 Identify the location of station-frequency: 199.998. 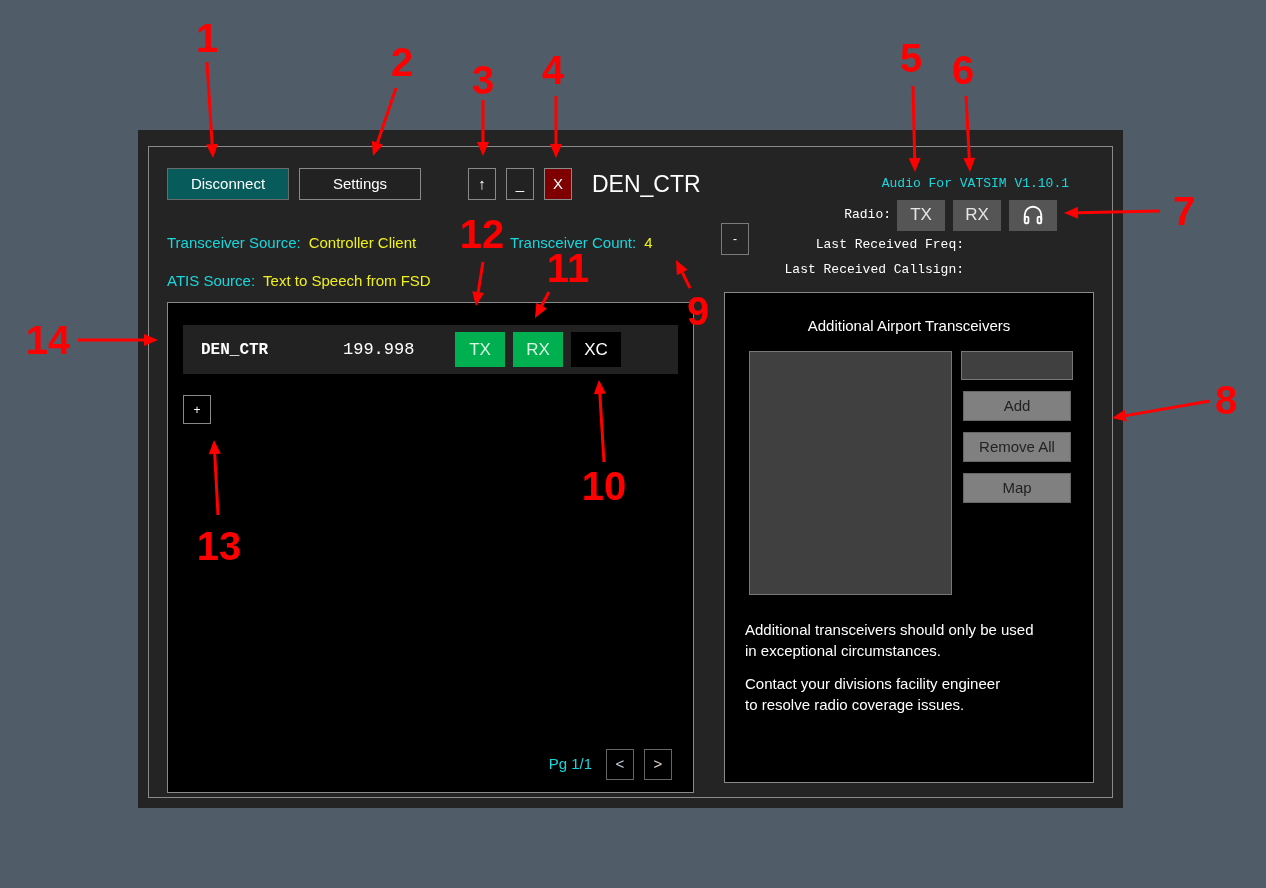
(379, 349).